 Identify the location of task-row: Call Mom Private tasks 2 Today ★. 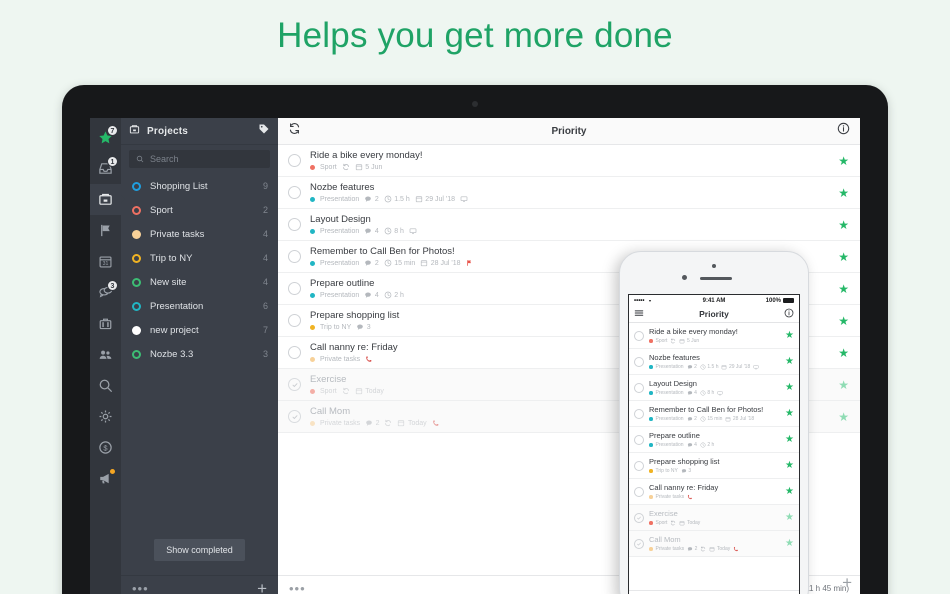
(714, 544).